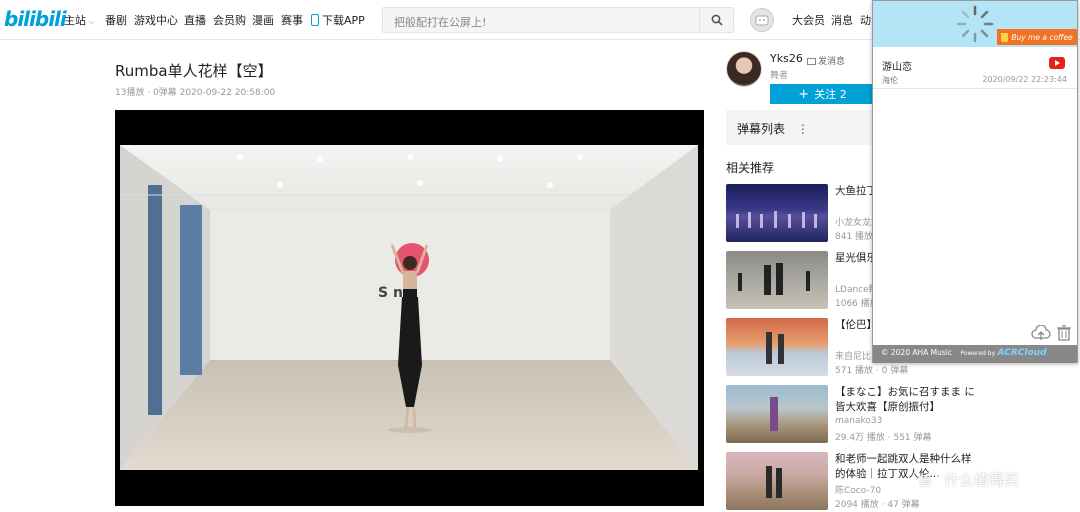 This screenshot has height=512, width=1080. I want to click on nav-main-label: 主站, so click(75, 20).